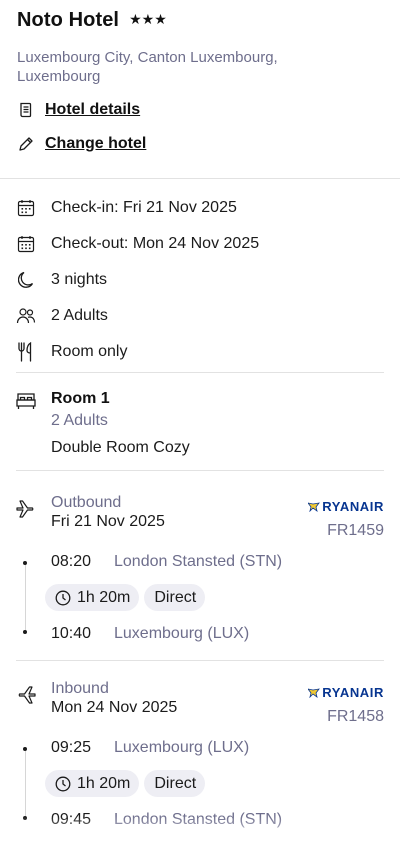 The width and height of the screenshot is (400, 846). Describe the element at coordinates (89, 351) in the screenshot. I see `board-text: Room only` at that location.